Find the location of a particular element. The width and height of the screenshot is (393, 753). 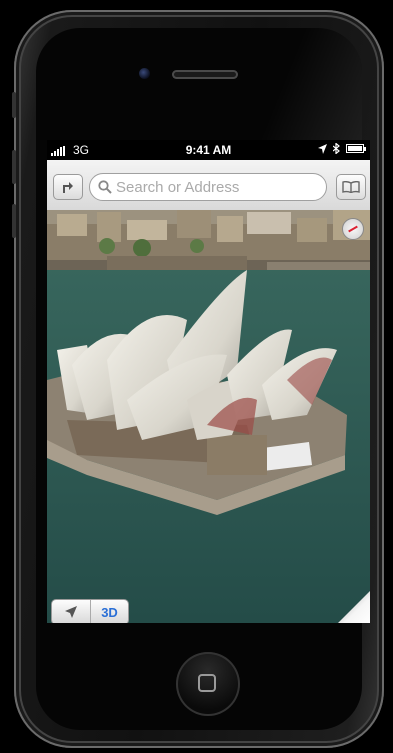

earpiece-speaker is located at coordinates (205, 74).